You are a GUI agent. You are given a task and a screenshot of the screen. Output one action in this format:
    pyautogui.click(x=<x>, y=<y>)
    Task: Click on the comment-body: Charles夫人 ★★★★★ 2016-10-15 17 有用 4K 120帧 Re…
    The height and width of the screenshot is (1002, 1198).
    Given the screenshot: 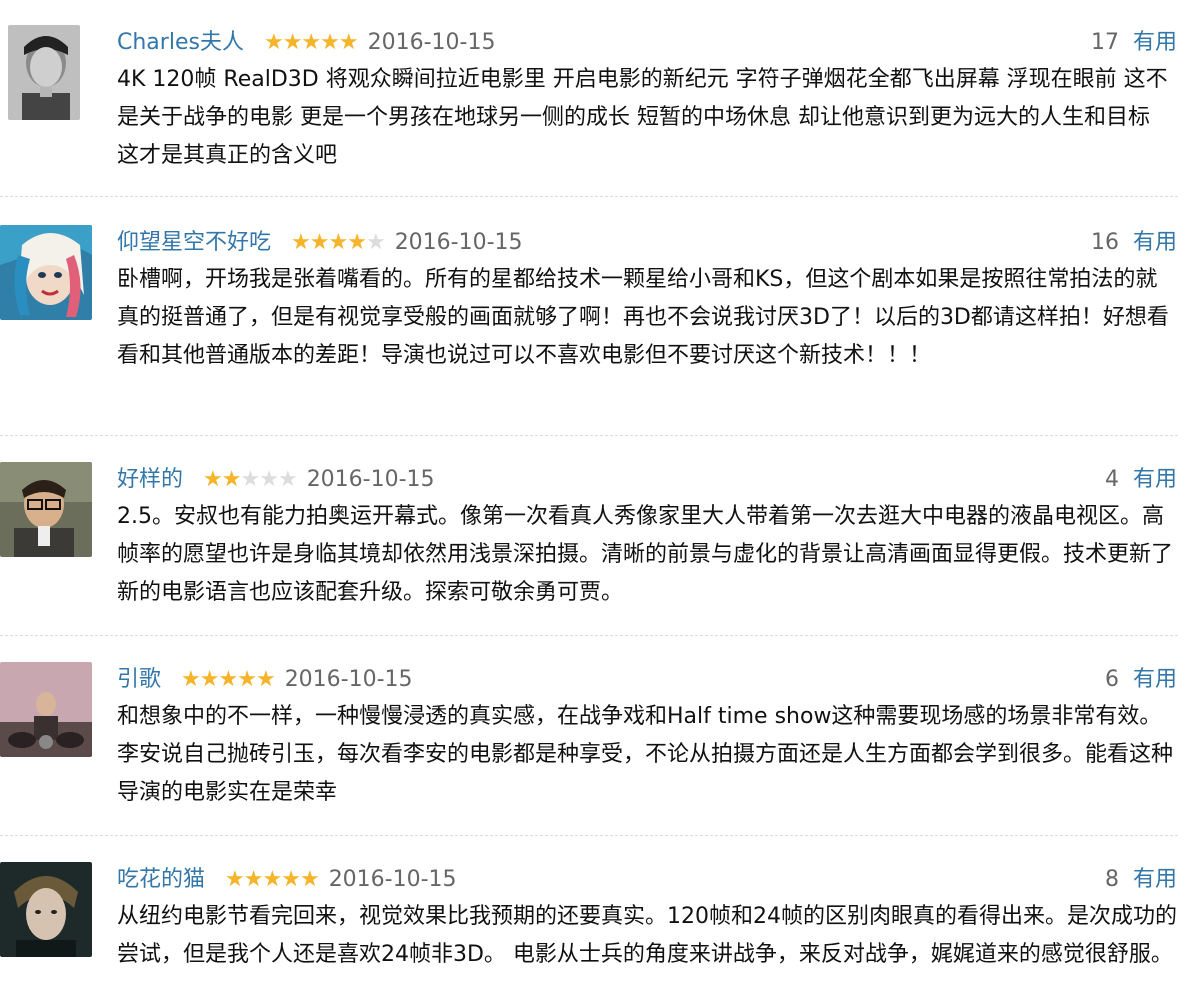 What is the action you would take?
    pyautogui.click(x=647, y=100)
    